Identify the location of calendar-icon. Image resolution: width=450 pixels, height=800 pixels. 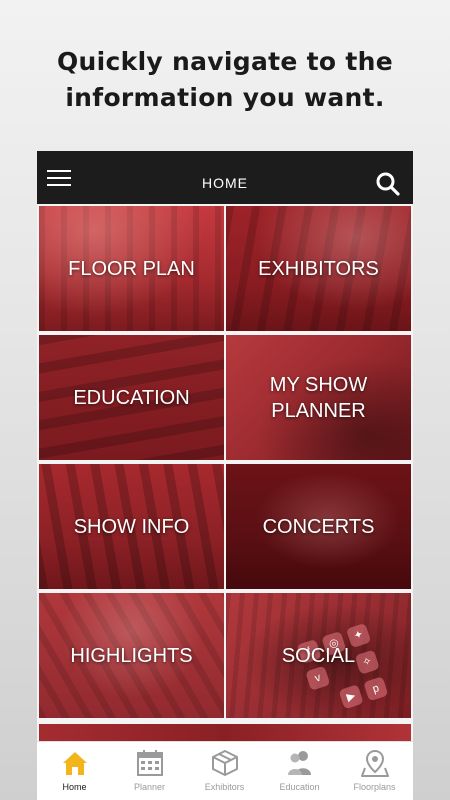
(150, 763).